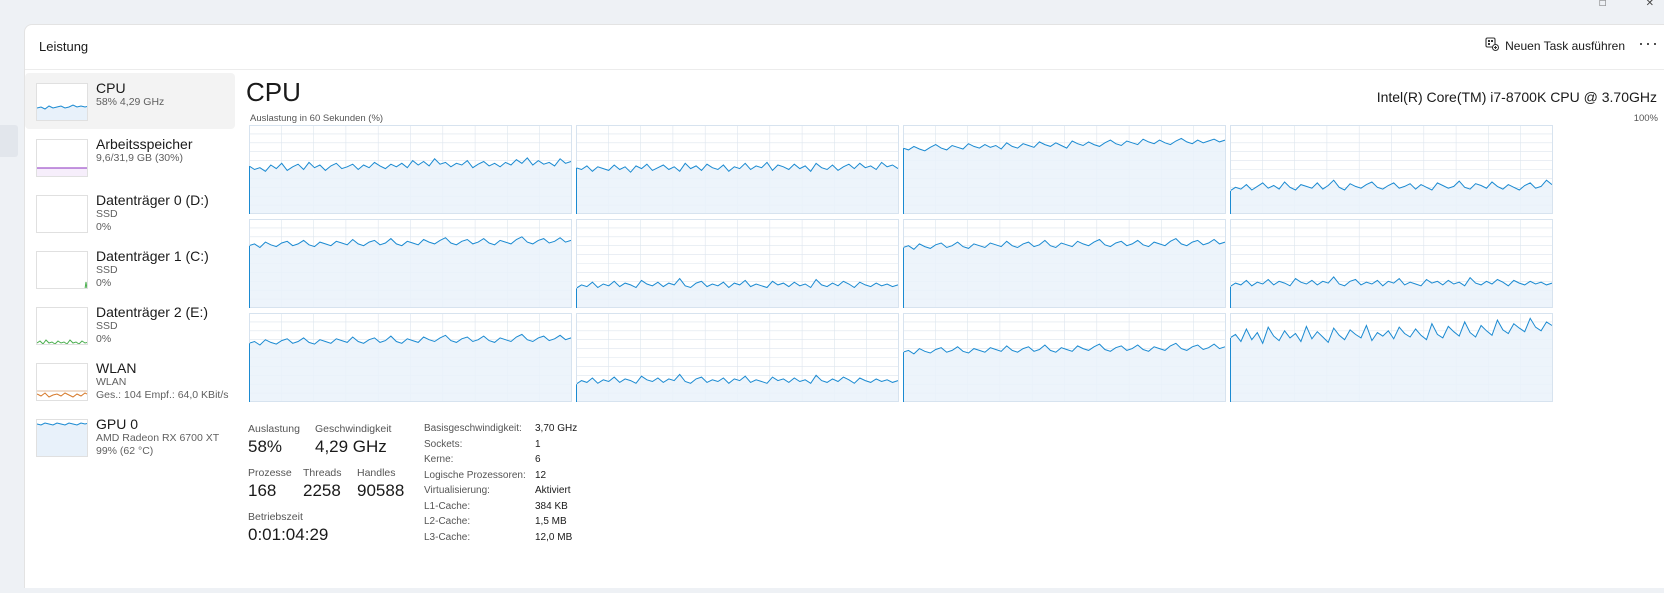 This screenshot has width=1664, height=593. Describe the element at coordinates (130, 157) in the screenshot. I see `sidebar-item-arbeitsspeicher: Arbeitsspeicher 9,6/31,9 GB (30%)` at that location.